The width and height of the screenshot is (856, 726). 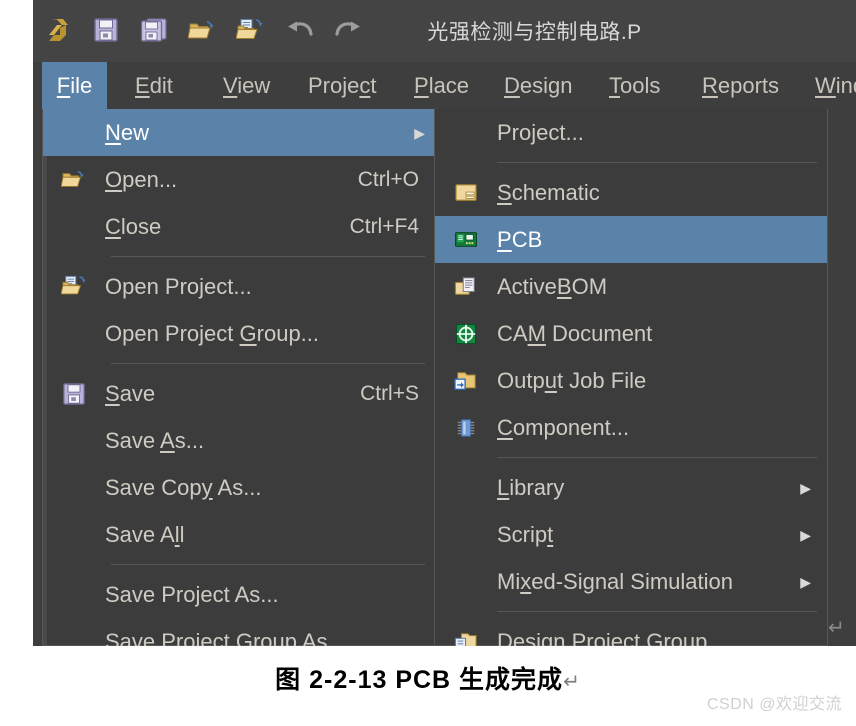 I want to click on submenu-item-design-project-group: Design Project Group, so click(x=631, y=632).